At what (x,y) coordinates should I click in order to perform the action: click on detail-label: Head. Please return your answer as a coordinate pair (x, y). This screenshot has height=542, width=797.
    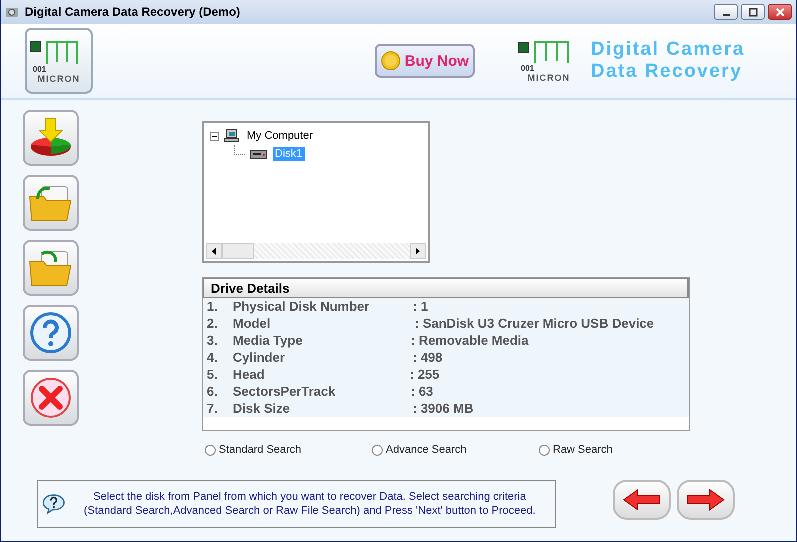
    Looking at the image, I should click on (249, 374).